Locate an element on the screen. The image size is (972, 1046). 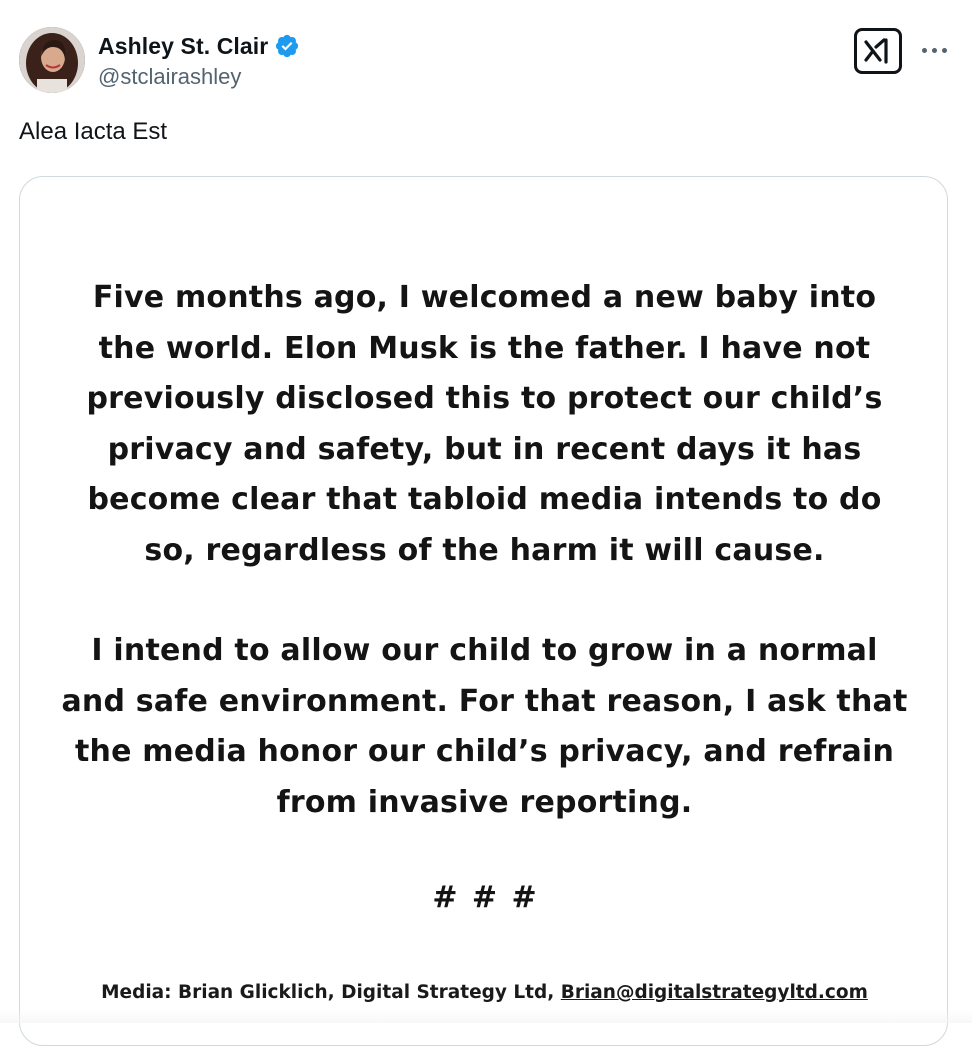
handle: @stclairashley is located at coordinates (199, 77).